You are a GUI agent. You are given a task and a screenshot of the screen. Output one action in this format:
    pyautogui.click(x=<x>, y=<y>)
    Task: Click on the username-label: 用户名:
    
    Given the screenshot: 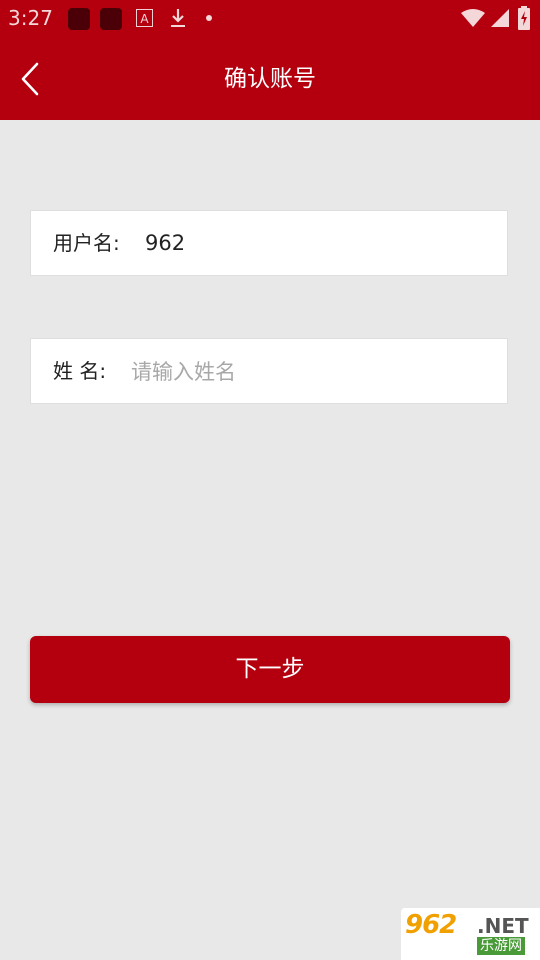 What is the action you would take?
    pyautogui.click(x=86, y=243)
    